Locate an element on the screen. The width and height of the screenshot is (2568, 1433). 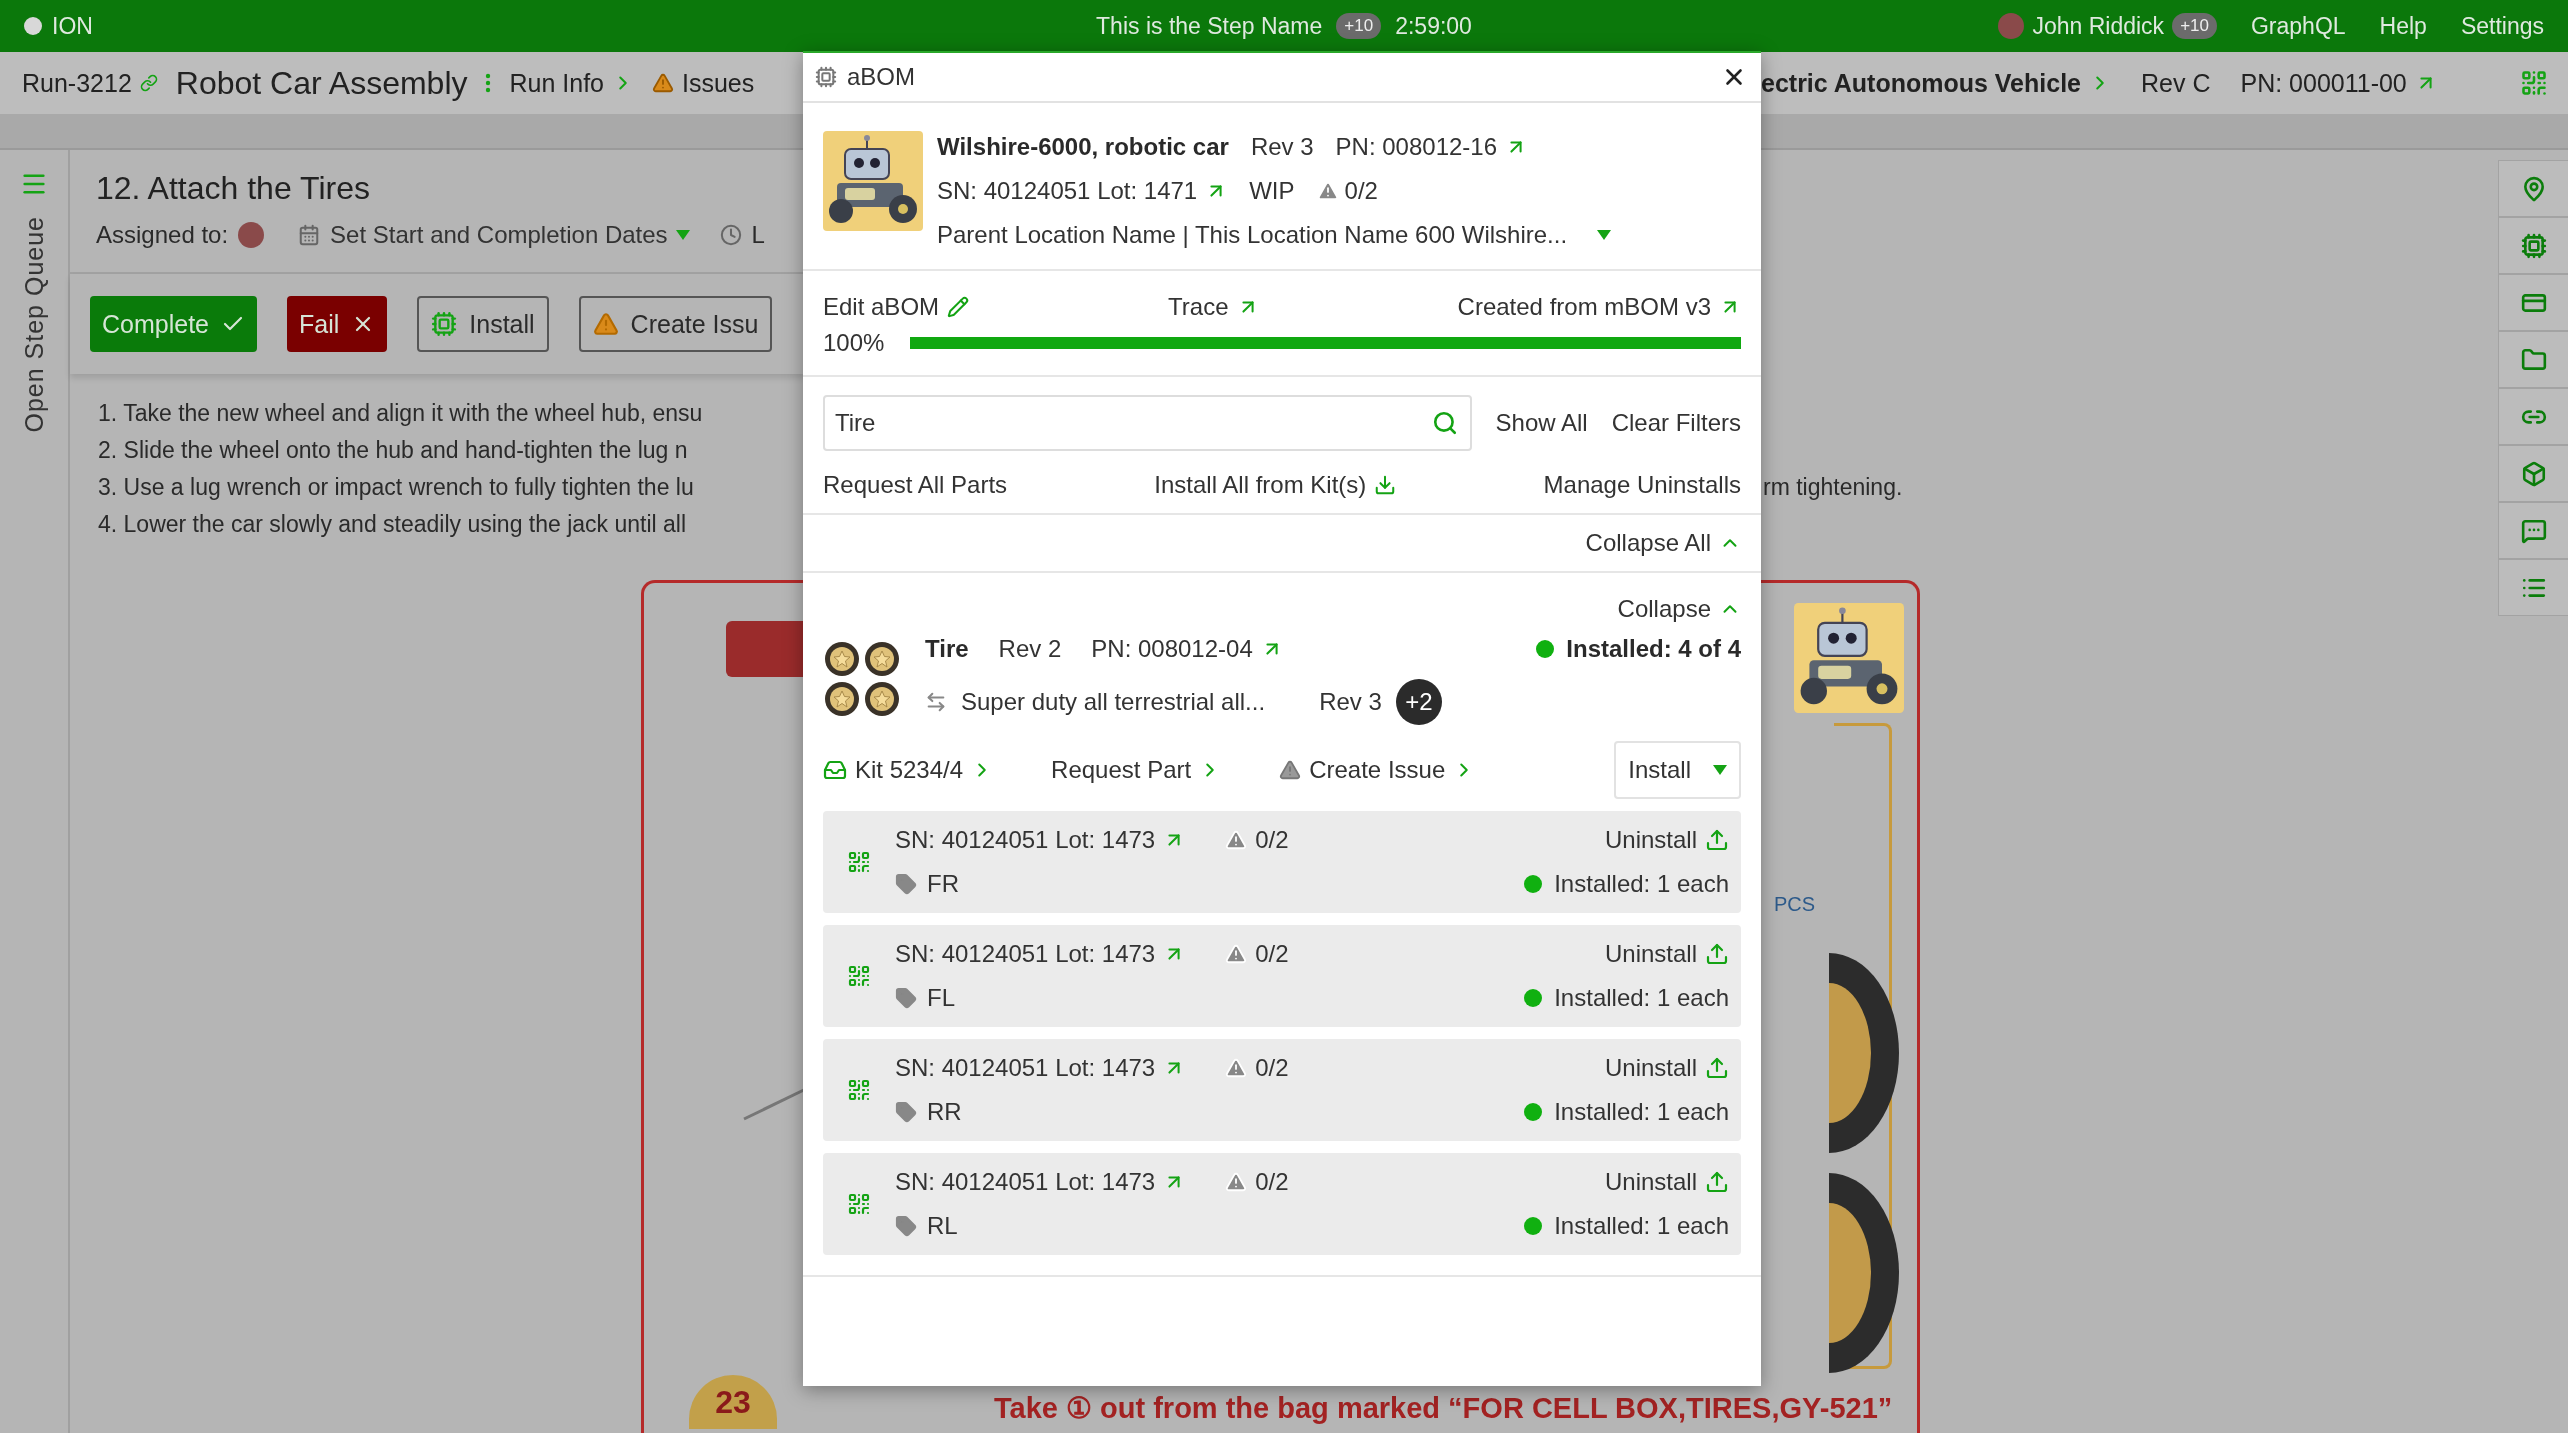
step-action-button: Install is located at coordinates (483, 324).